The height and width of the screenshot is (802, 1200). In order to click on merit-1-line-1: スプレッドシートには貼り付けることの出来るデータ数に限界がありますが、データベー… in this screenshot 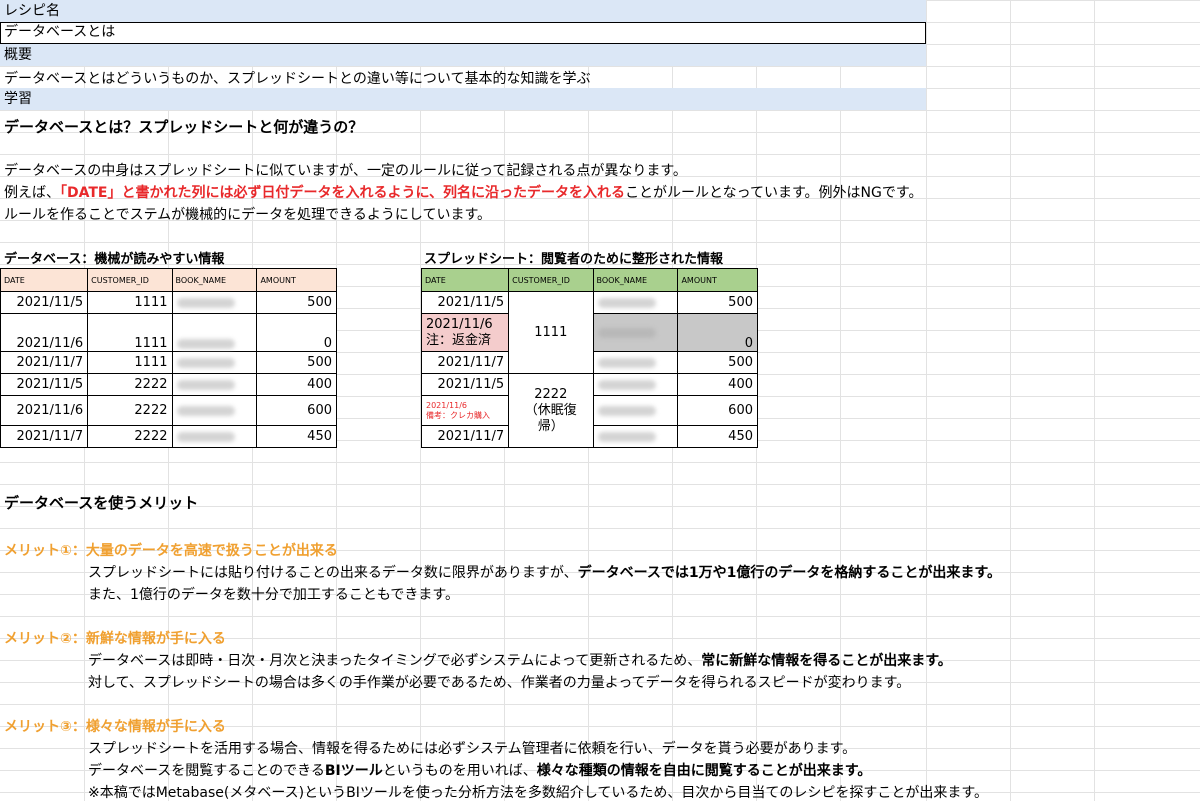, I will do `click(544, 572)`.